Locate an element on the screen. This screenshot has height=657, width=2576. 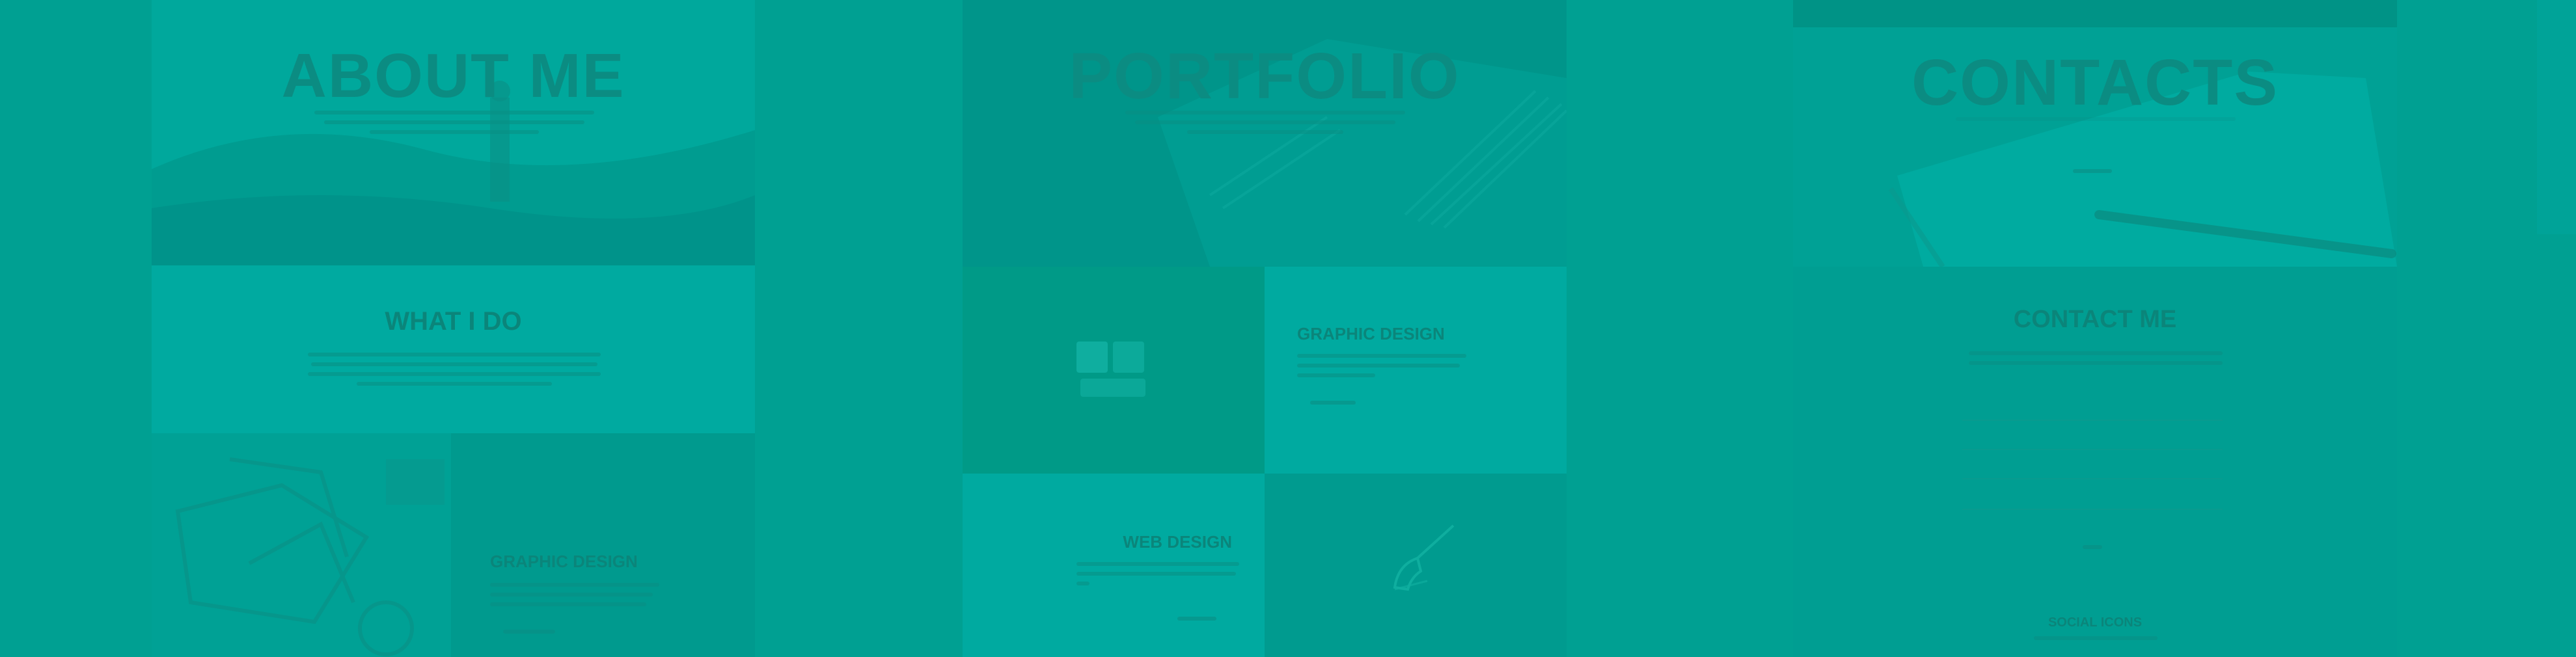
email-field is located at coordinates (2093, 450).